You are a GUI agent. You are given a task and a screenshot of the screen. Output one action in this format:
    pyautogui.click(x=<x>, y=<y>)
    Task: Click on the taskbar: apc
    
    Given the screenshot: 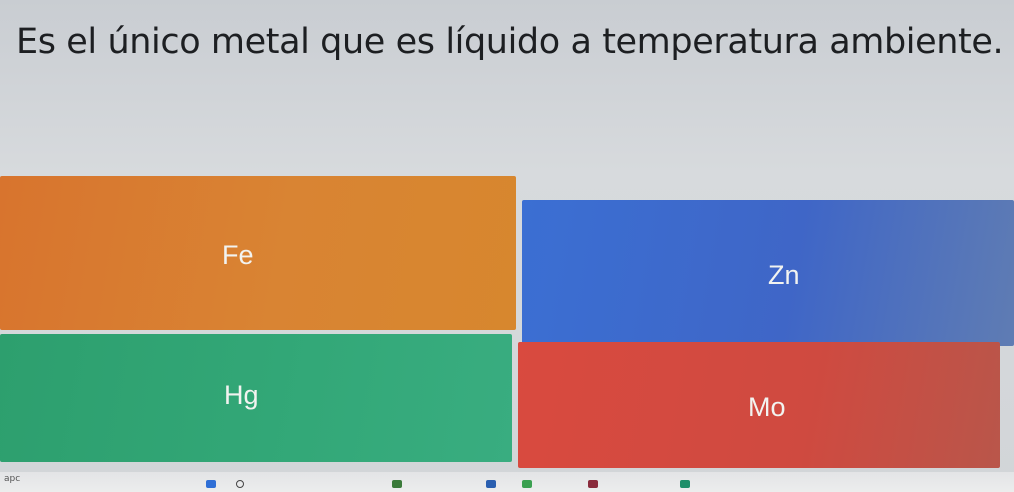 What is the action you would take?
    pyautogui.click(x=507, y=482)
    